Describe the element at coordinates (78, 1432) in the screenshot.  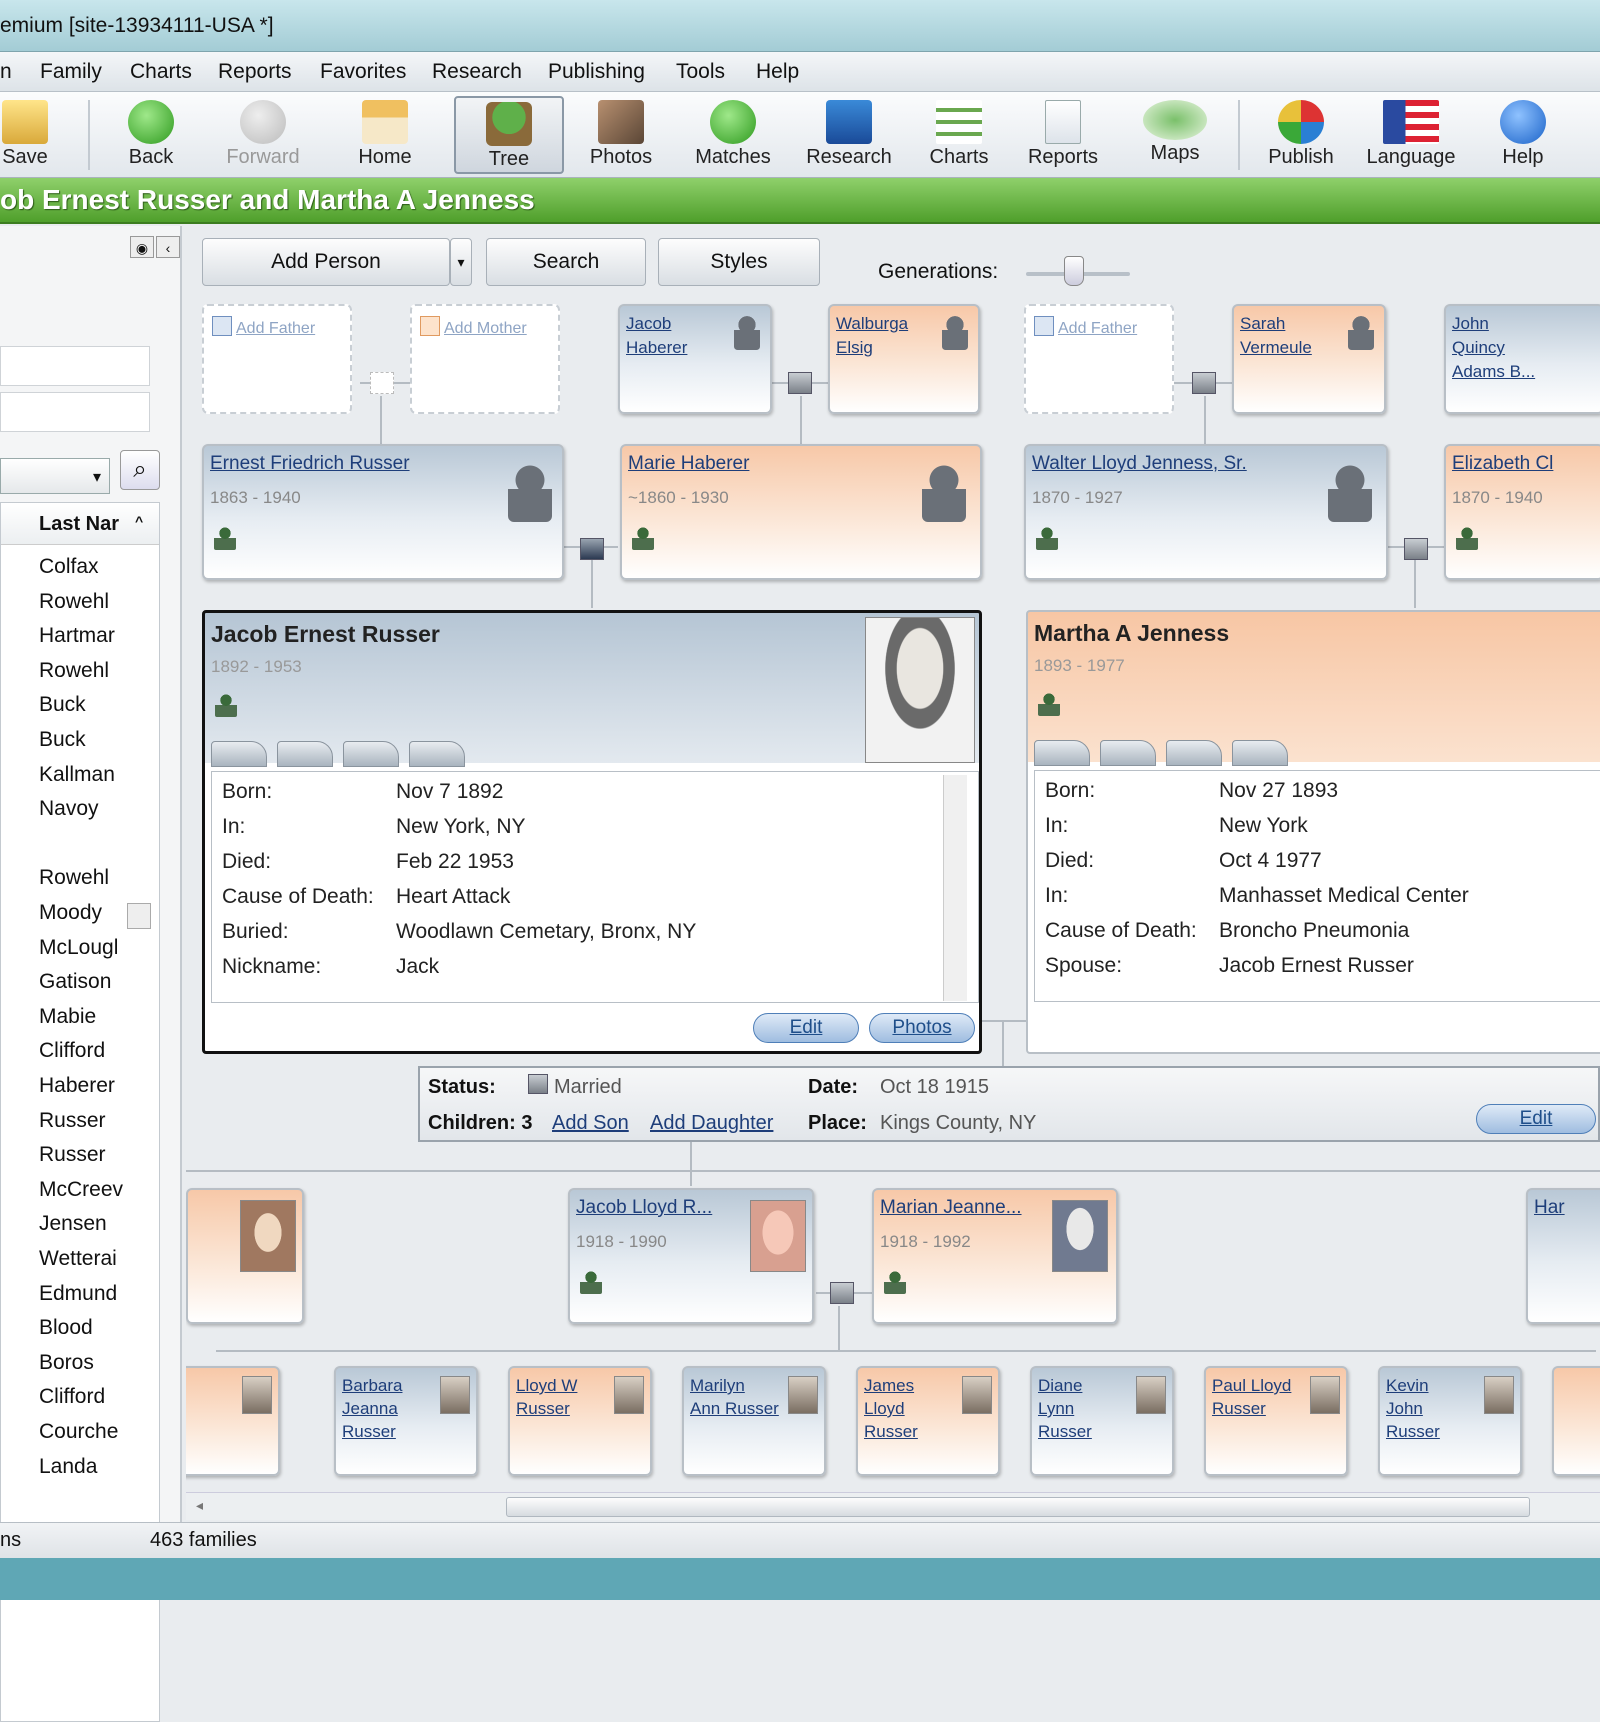
I see `list-item: Courche` at that location.